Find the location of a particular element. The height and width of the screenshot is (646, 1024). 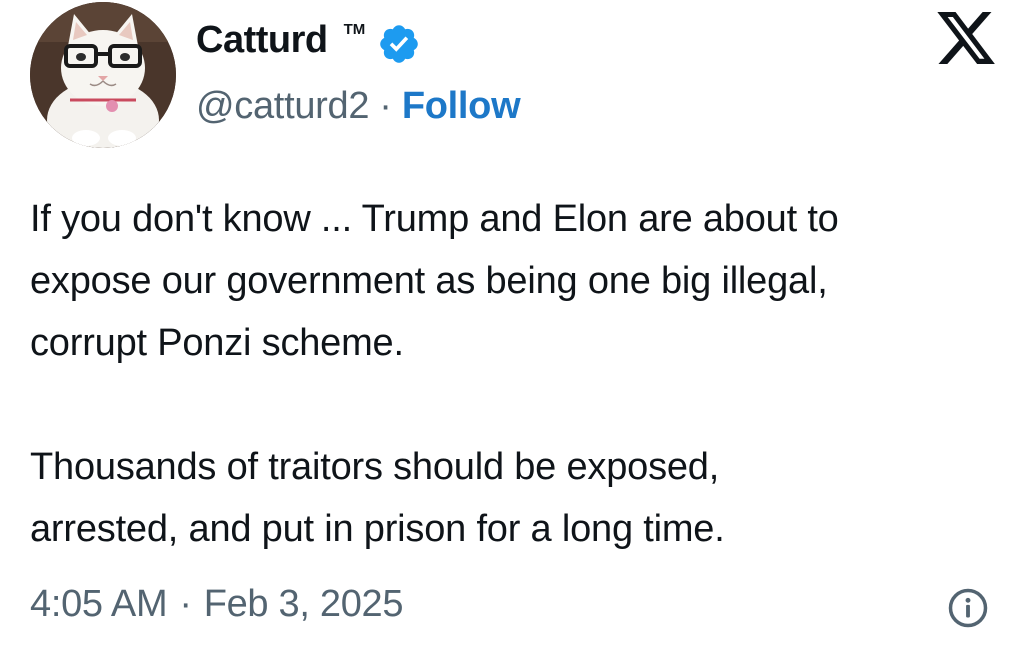

author-handle-row: @catturd2 · Follow is located at coordinates (358, 106).